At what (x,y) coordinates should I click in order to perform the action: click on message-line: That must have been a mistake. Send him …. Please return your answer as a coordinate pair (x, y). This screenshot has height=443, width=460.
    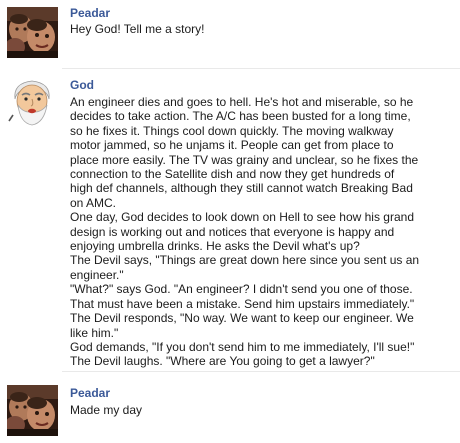
    Looking at the image, I should click on (242, 303).